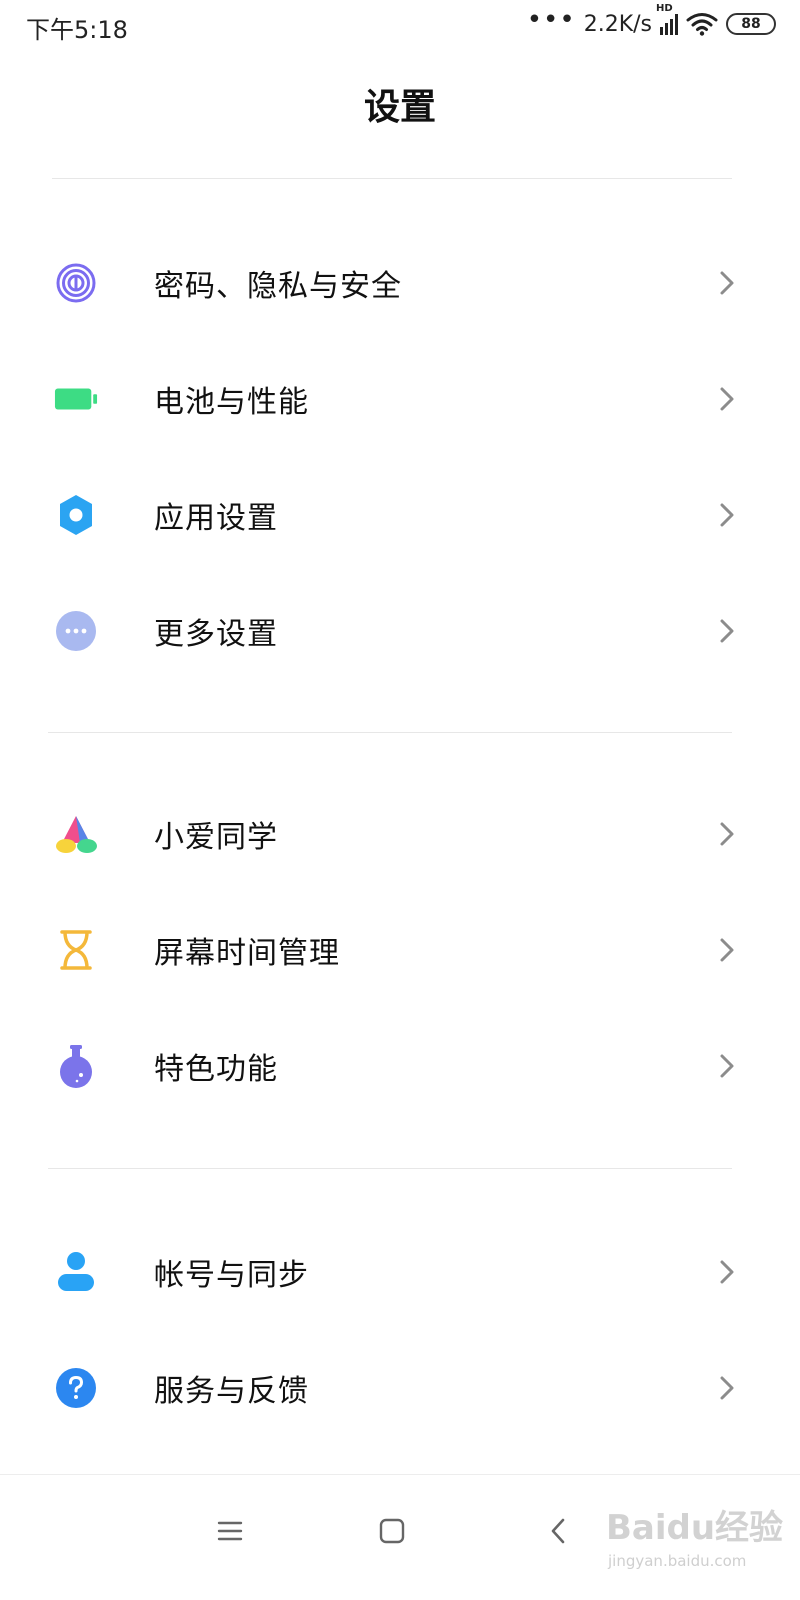 This screenshot has width=800, height=1600. What do you see at coordinates (247, 953) in the screenshot?
I see `settings-row-label: 屏幕时间管理` at bounding box center [247, 953].